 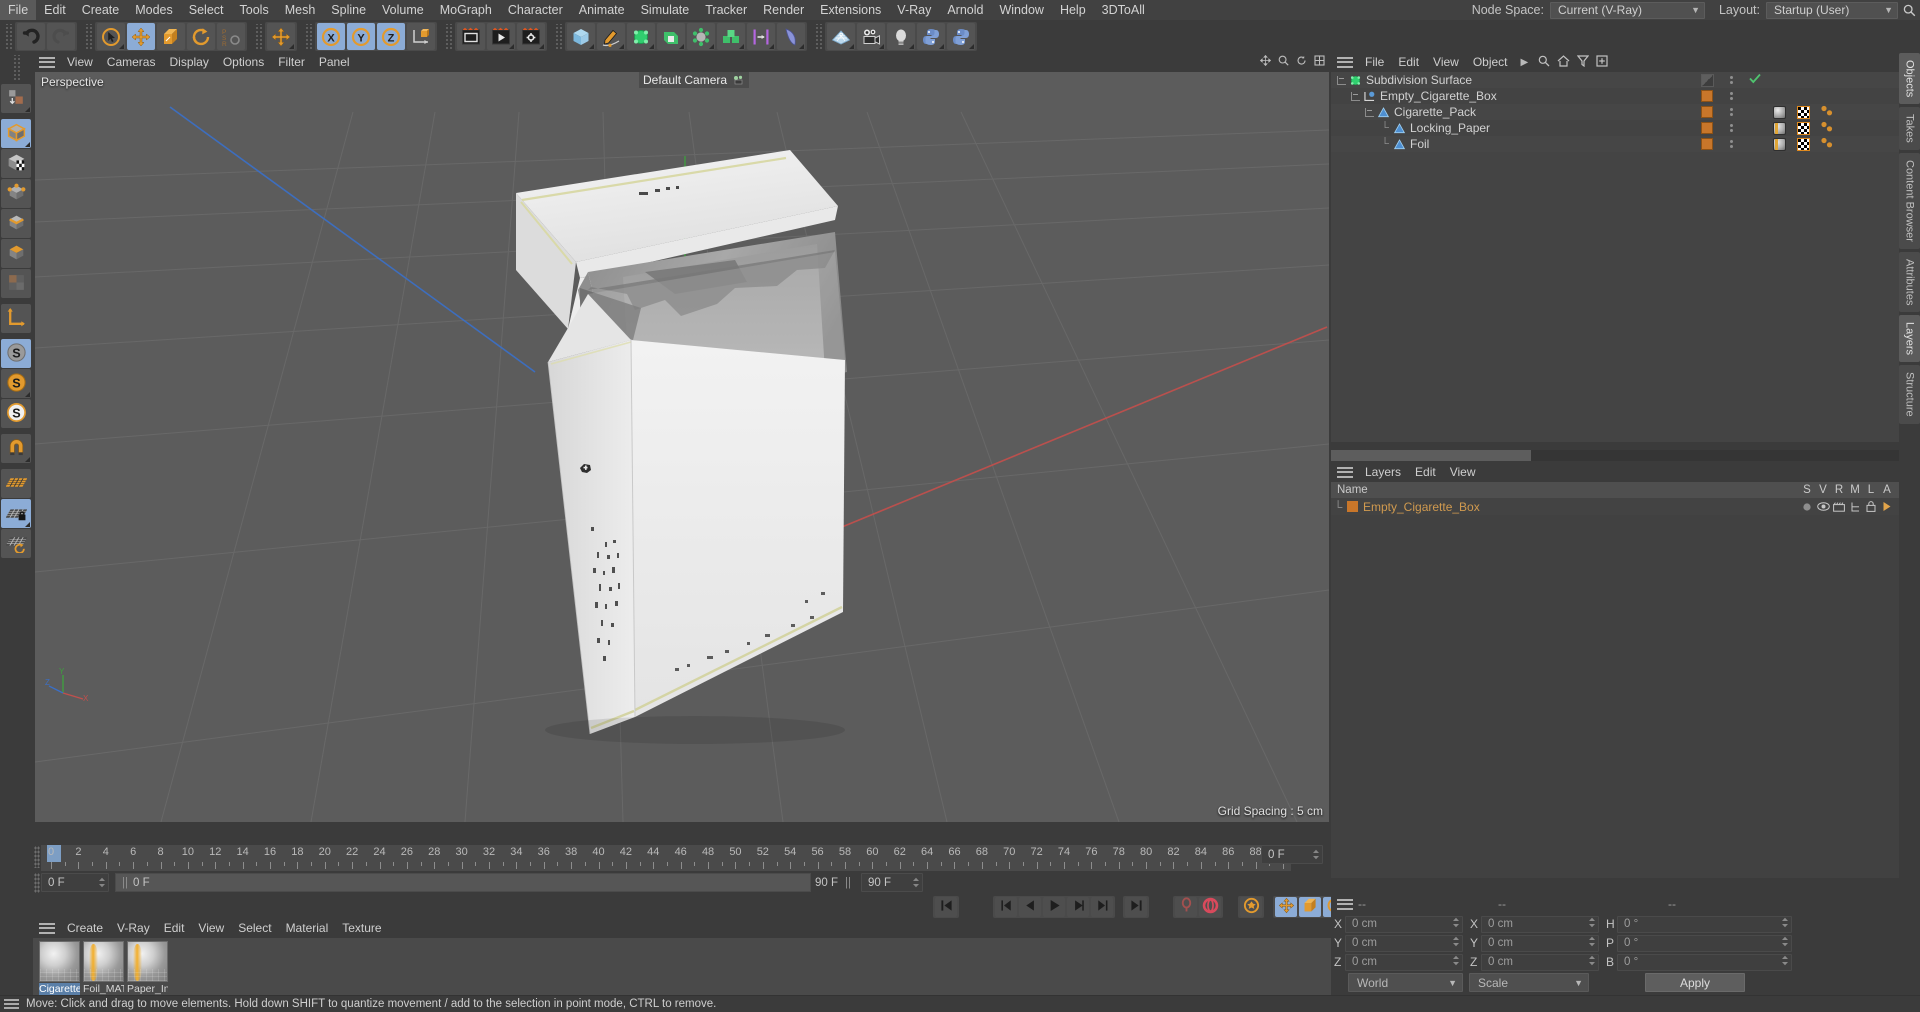 What do you see at coordinates (1839, 506) in the screenshot?
I see `layer-render-icon` at bounding box center [1839, 506].